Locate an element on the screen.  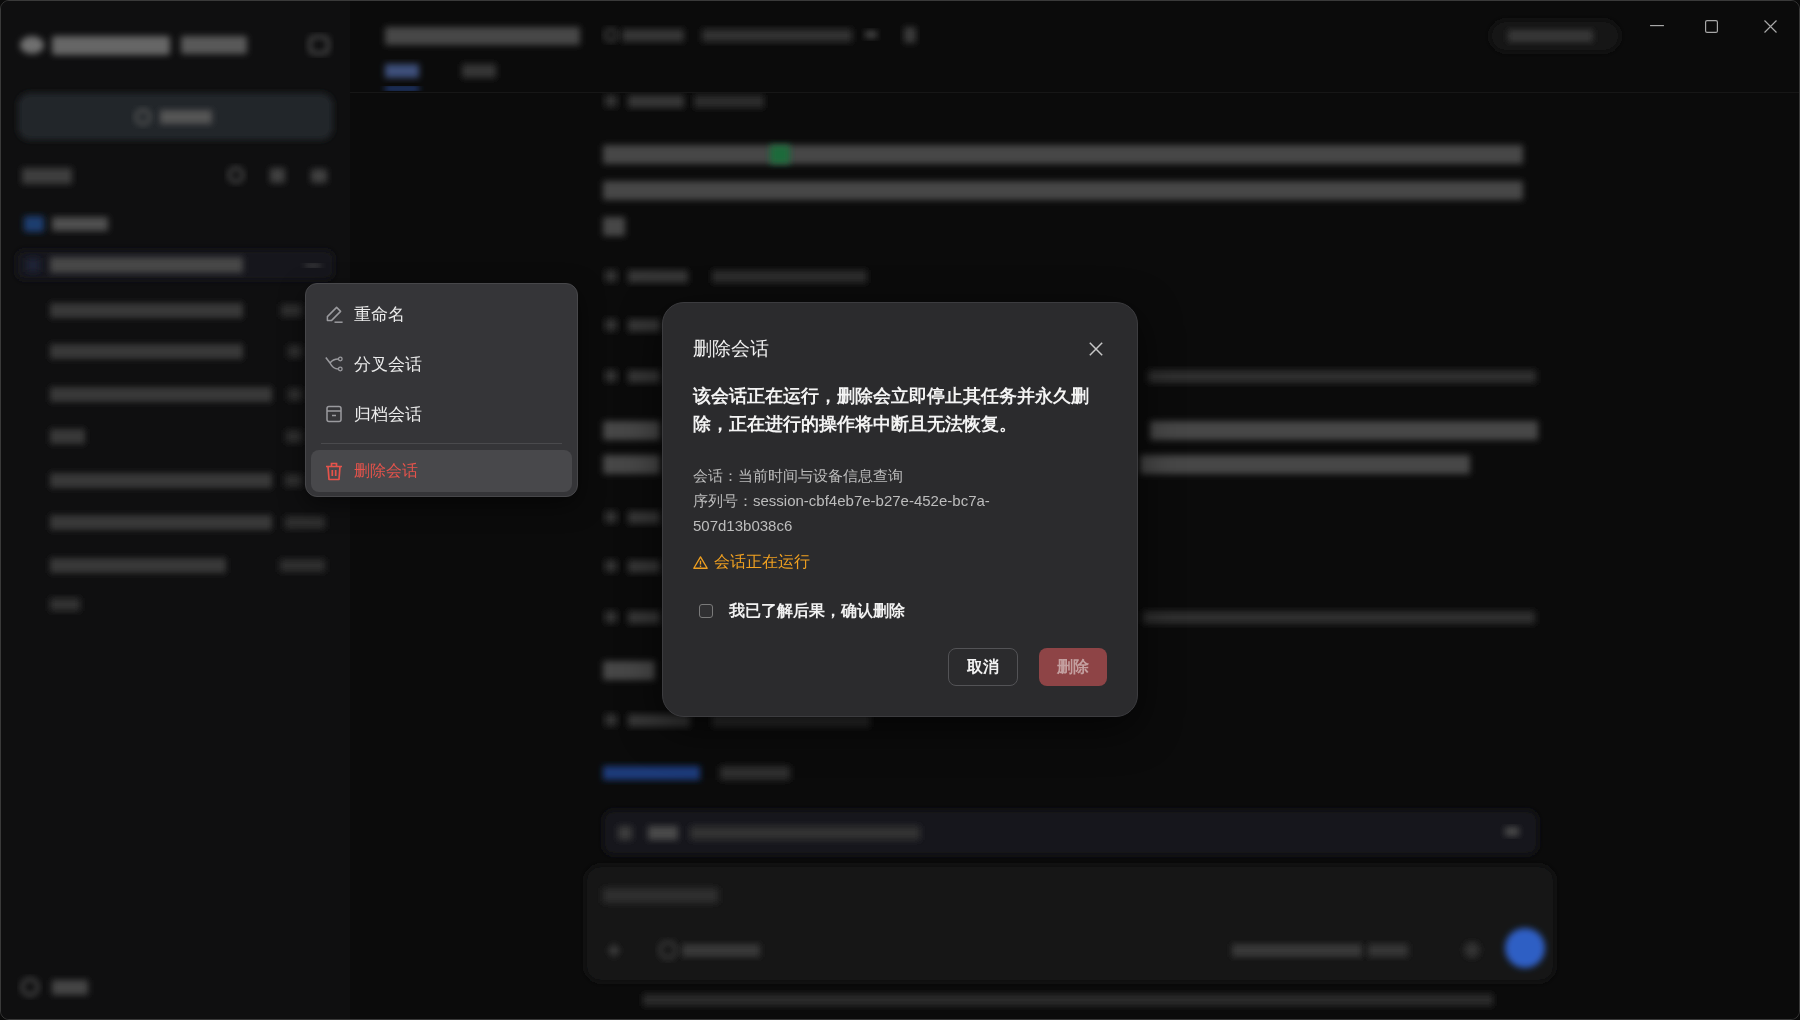
menu-item: 归档会话 is located at coordinates (441, 414).